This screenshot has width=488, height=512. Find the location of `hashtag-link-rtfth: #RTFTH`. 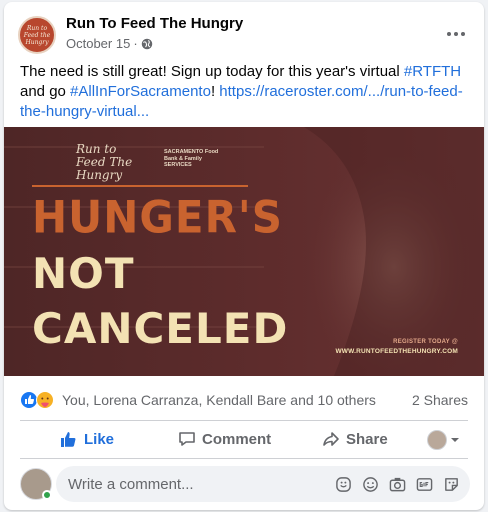

hashtag-link-rtfth: #RTFTH is located at coordinates (432, 71).